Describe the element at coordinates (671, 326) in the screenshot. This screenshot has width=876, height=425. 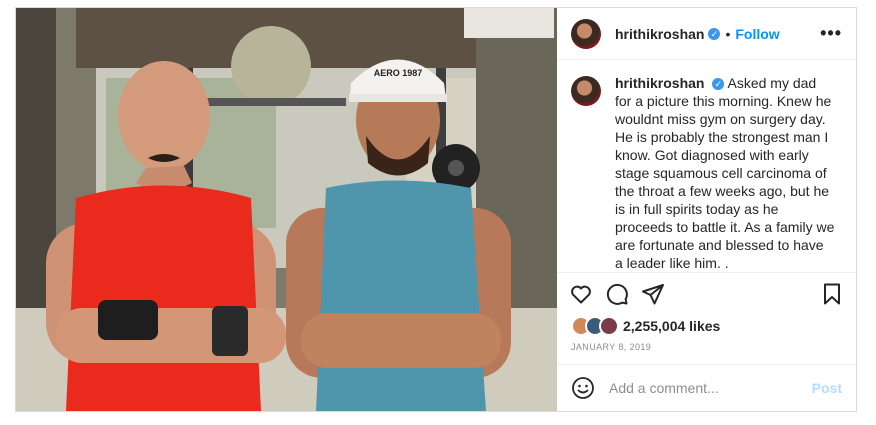
I see `likes-count: 2,255,004 likes` at that location.